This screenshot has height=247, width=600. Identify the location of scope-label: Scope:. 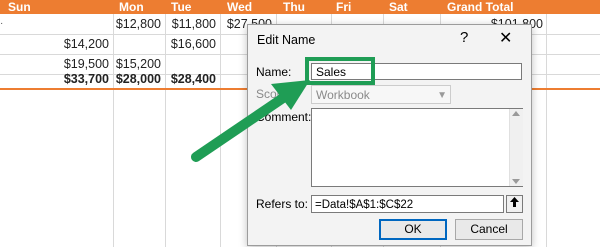
(275, 94).